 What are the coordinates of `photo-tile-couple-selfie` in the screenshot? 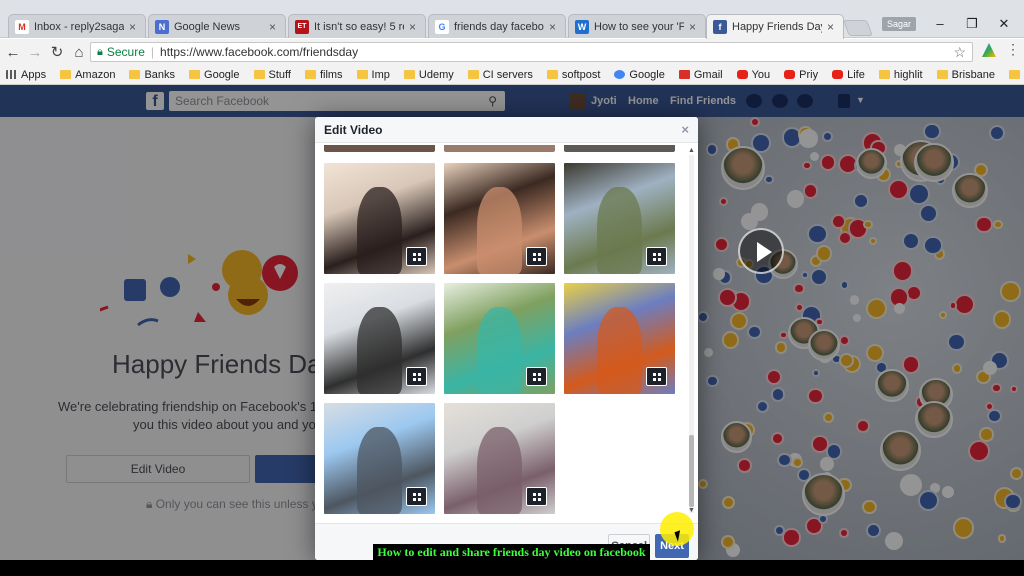 It's located at (379, 218).